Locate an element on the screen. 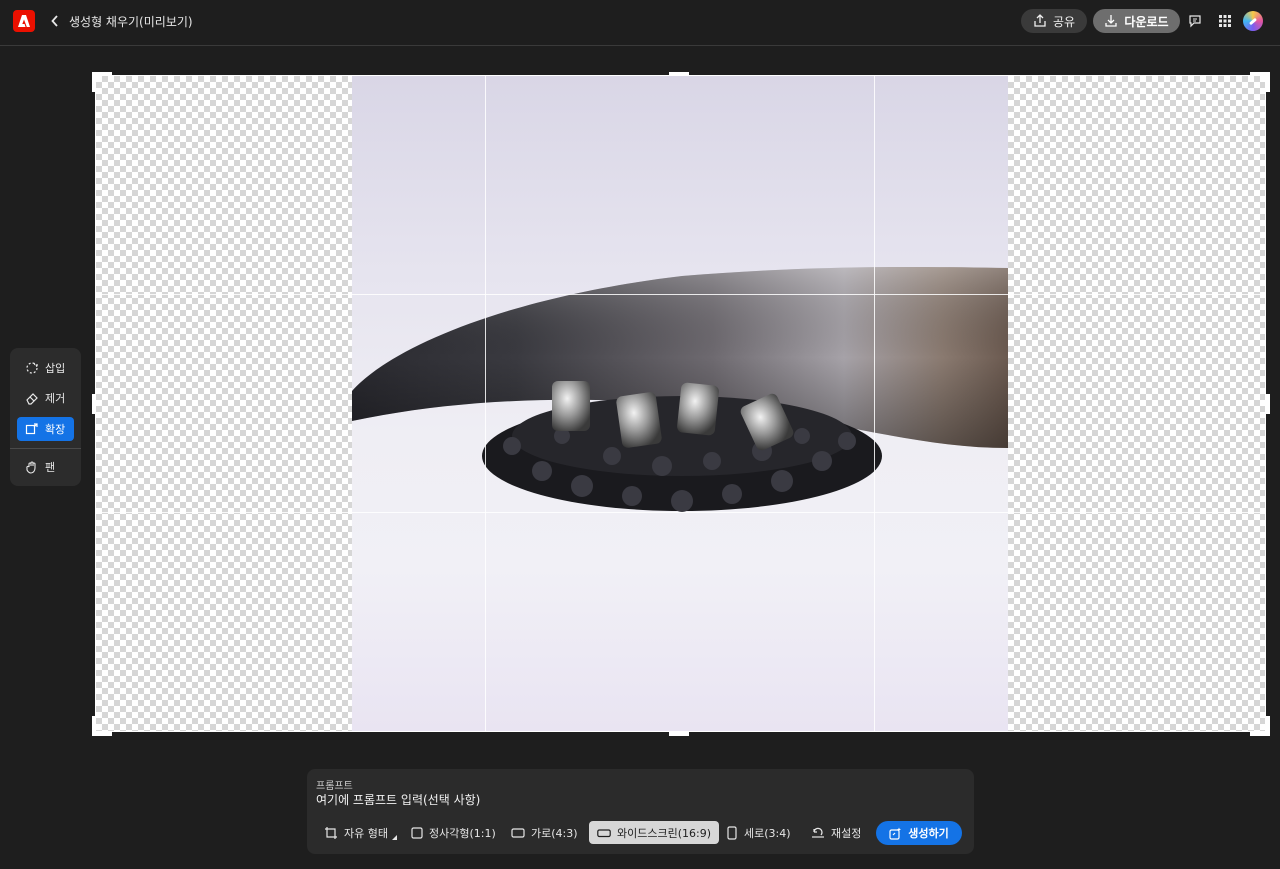 The width and height of the screenshot is (1280, 869). tool-remove: 제거 is located at coordinates (45, 398).